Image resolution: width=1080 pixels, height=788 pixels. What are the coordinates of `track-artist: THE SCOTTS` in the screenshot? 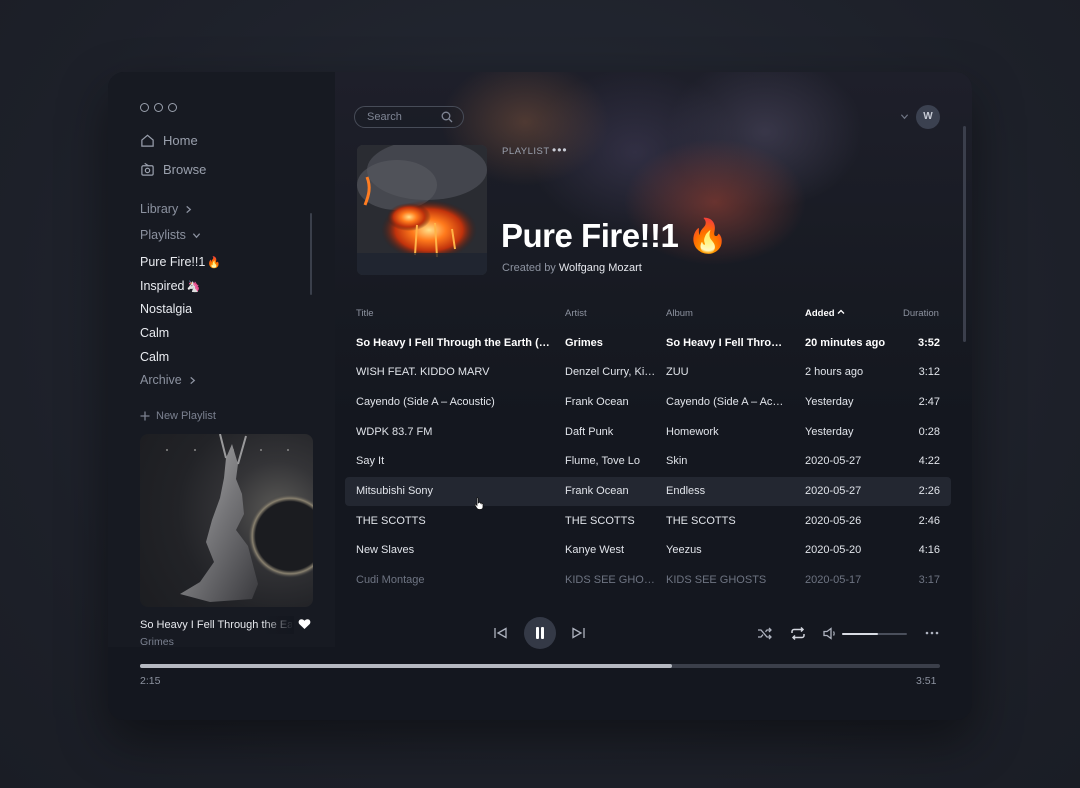 It's located at (612, 521).